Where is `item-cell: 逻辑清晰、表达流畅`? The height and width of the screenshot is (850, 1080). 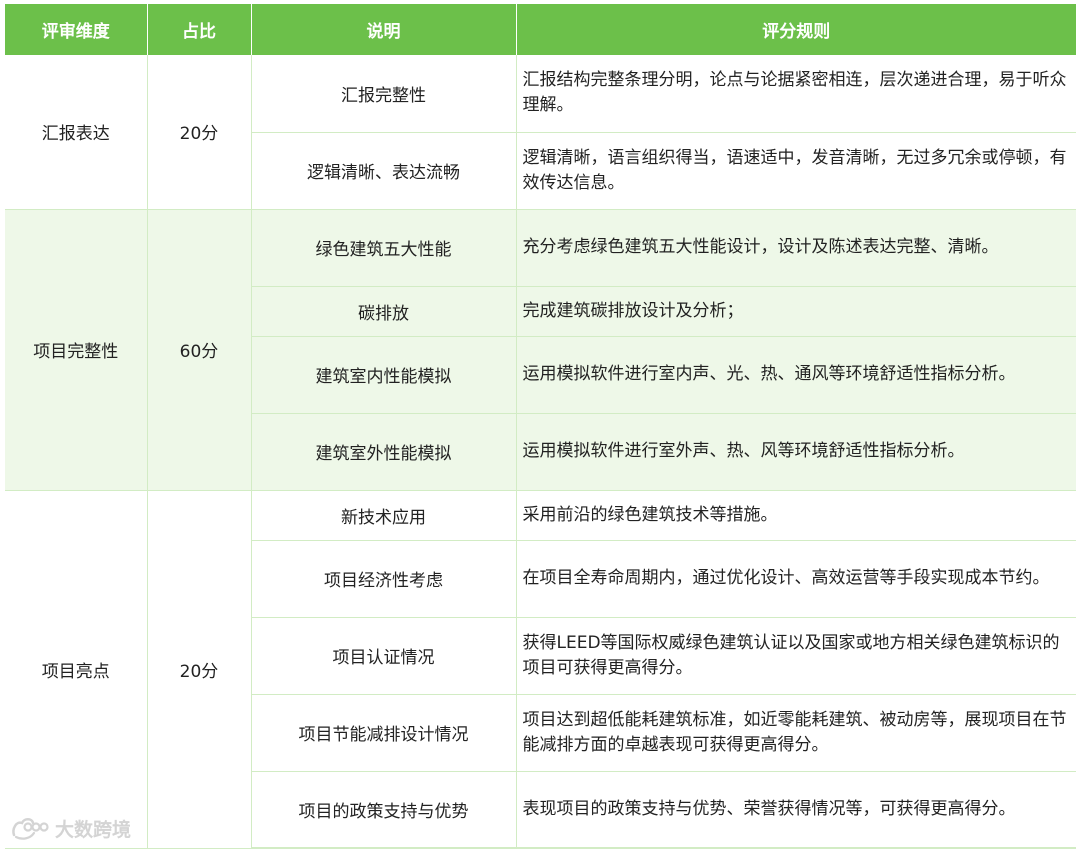
item-cell: 逻辑清晰、表达流畅 is located at coordinates (384, 171).